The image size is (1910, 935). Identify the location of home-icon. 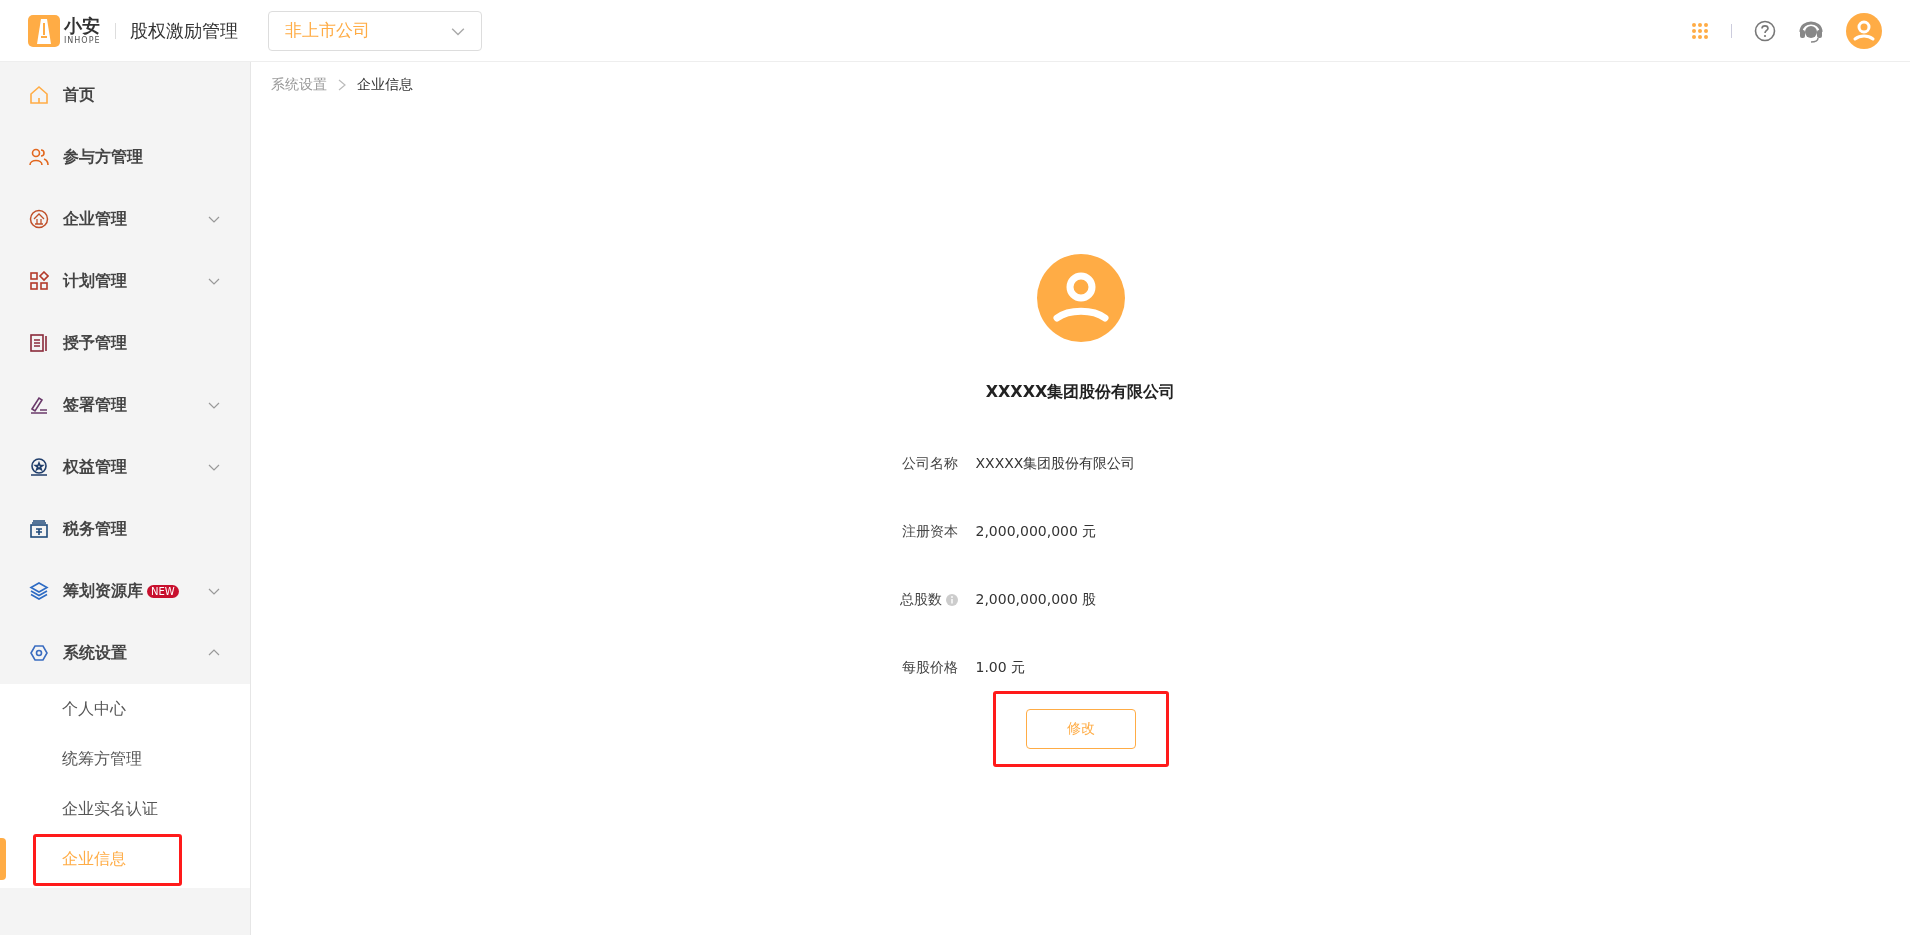
(39, 95).